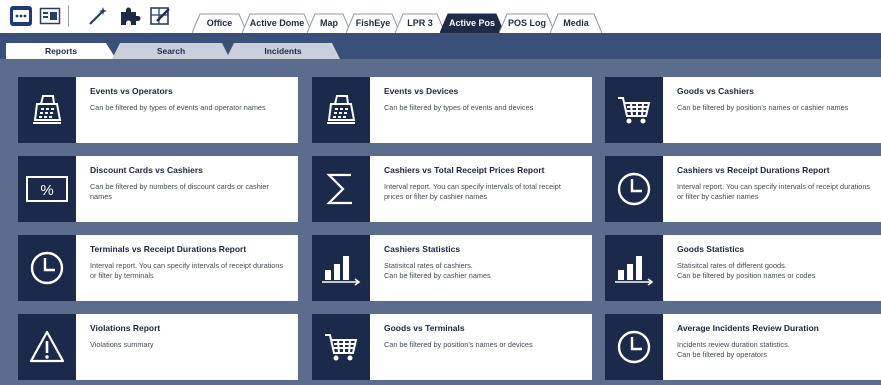  I want to click on subtab-search: Search, so click(171, 51).